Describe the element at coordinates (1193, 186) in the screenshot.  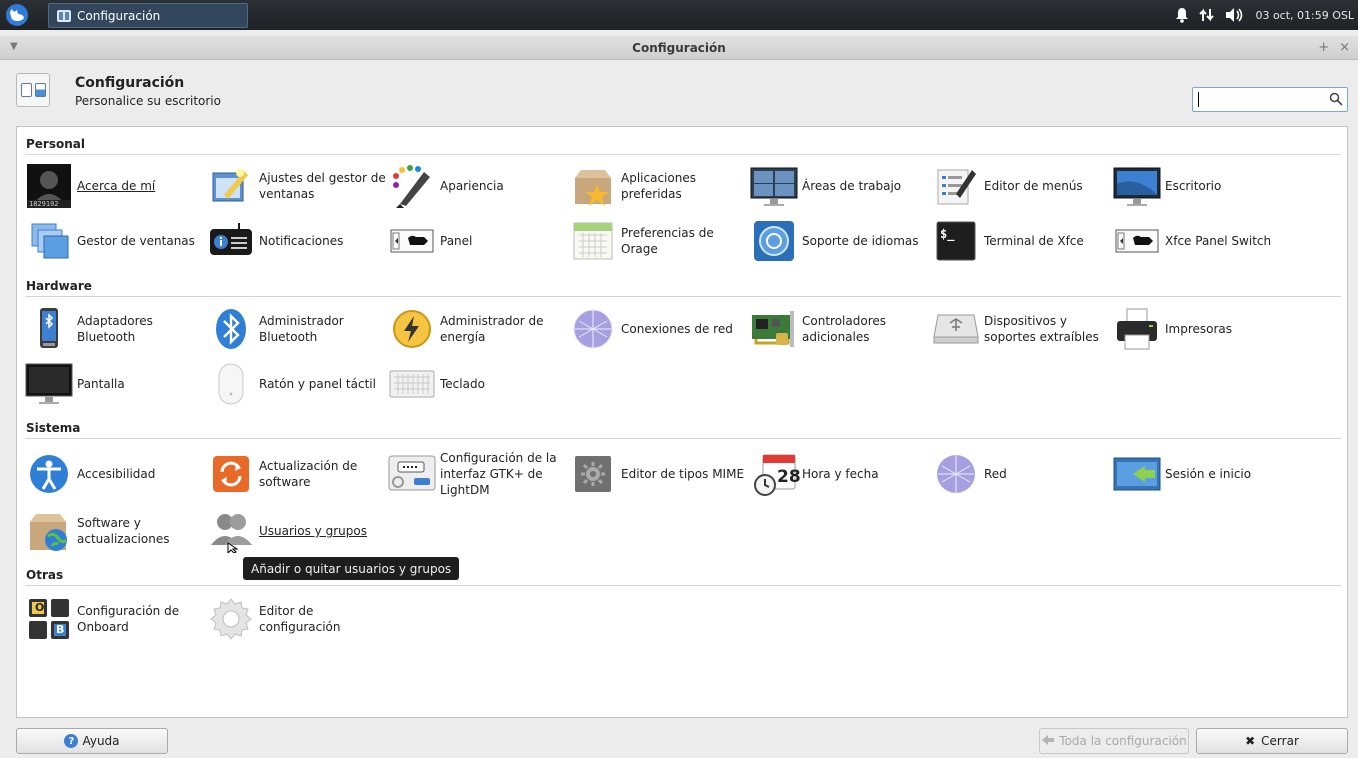
I see `item-label: Escritorio` at that location.